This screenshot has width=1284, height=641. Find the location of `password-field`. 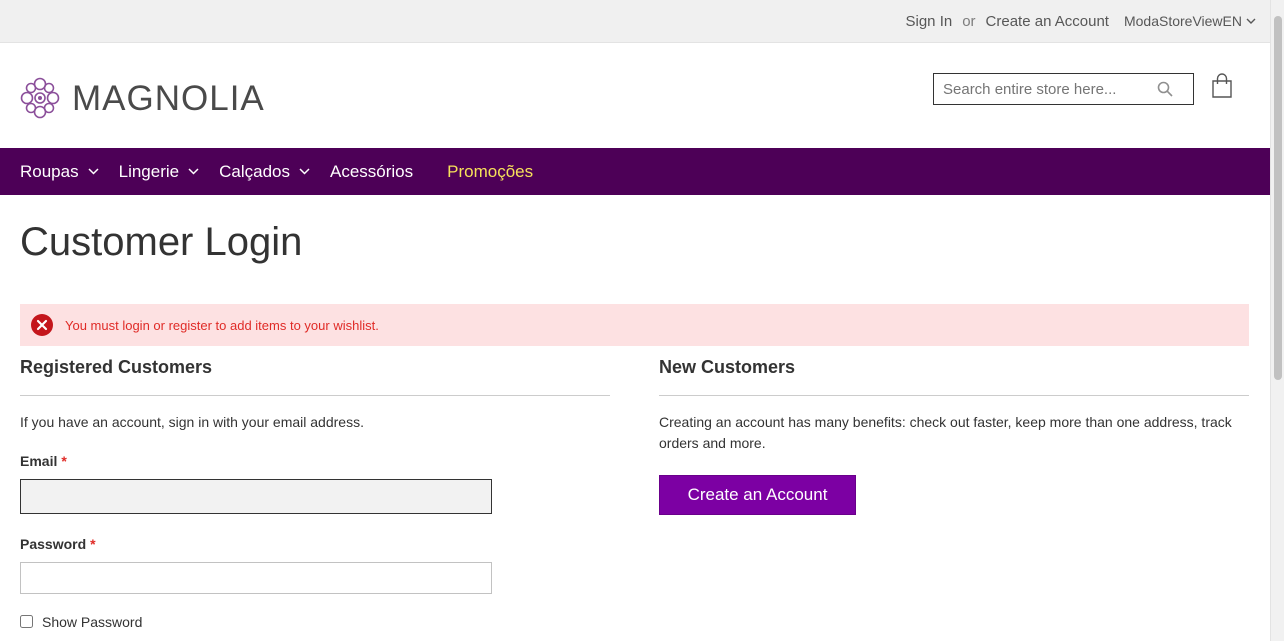

password-field is located at coordinates (256, 577).